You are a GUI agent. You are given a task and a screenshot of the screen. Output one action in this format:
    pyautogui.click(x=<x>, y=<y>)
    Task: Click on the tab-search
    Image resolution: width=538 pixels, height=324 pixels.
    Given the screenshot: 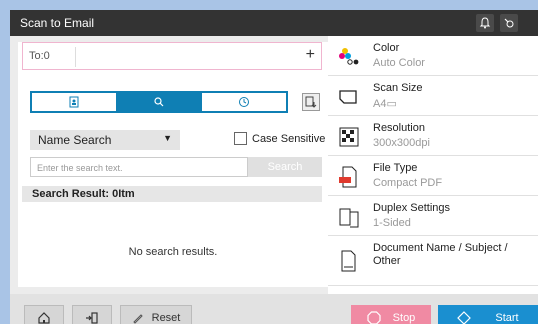 What is the action you would take?
    pyautogui.click(x=159, y=102)
    